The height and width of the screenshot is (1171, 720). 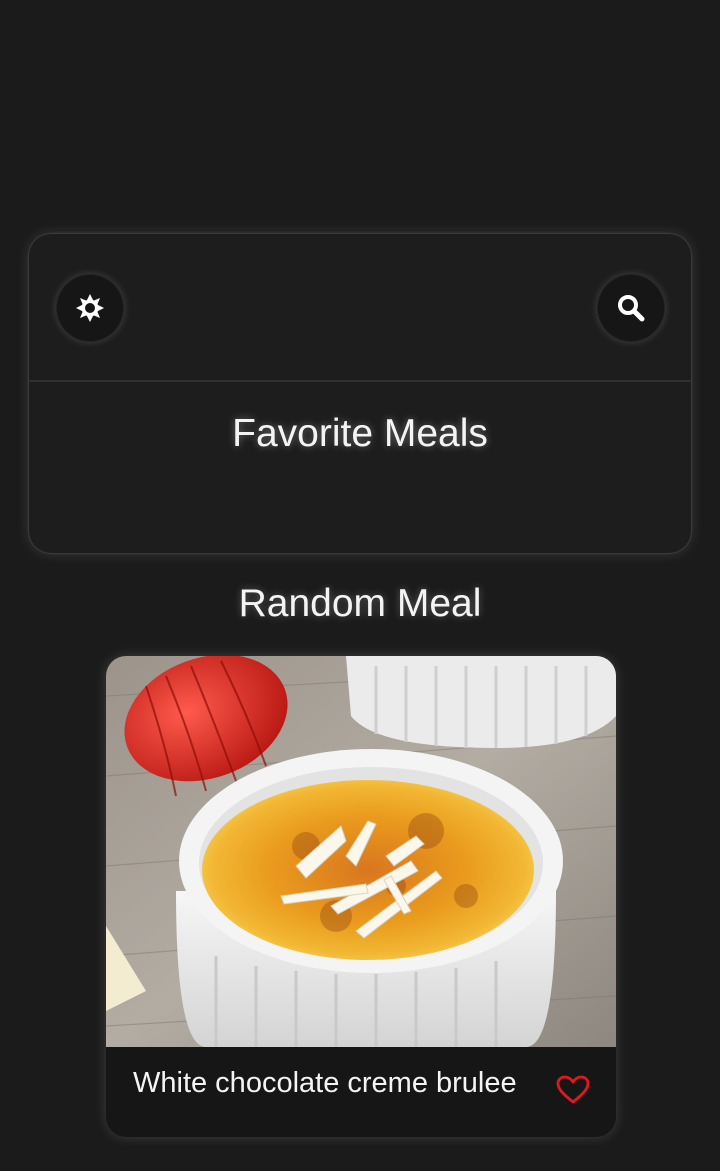 What do you see at coordinates (360, 433) in the screenshot?
I see `favorite-meals-title: Favorite Meals` at bounding box center [360, 433].